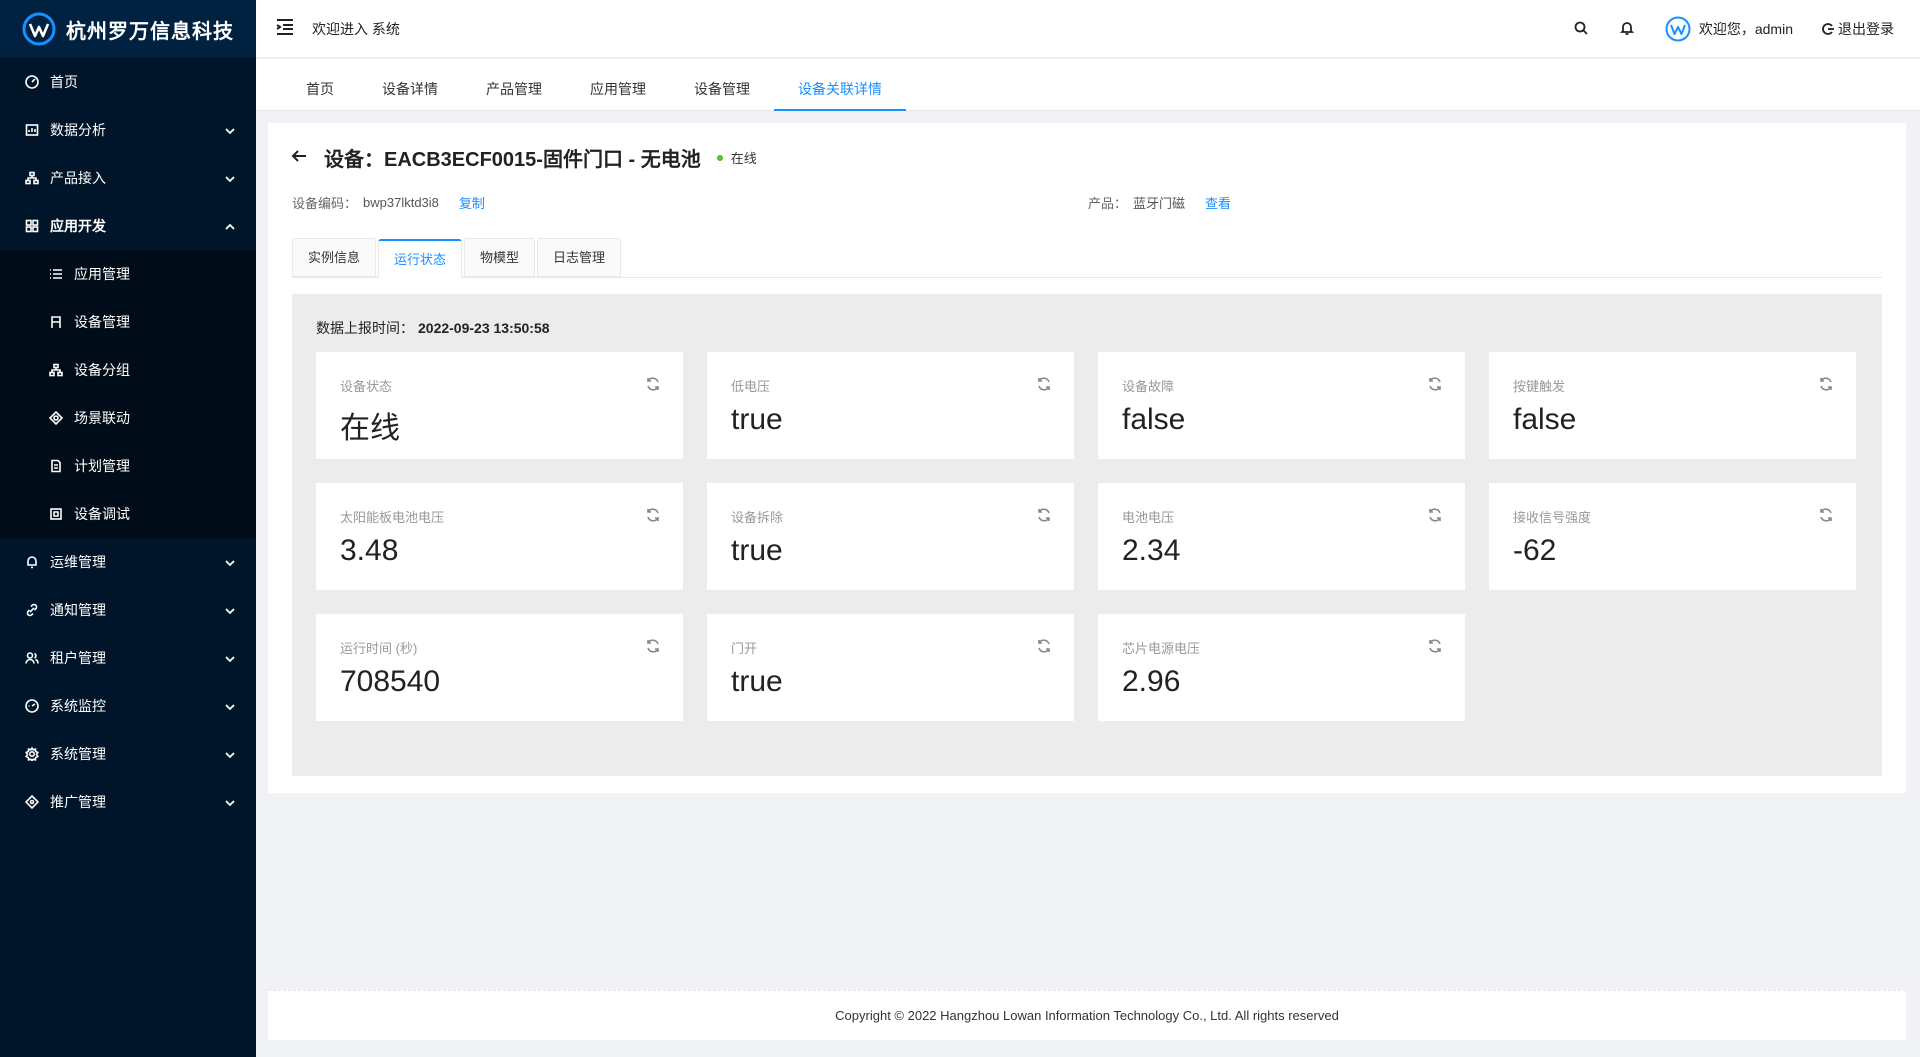  Describe the element at coordinates (56, 418) in the screenshot. I see `deployment-icon` at that location.